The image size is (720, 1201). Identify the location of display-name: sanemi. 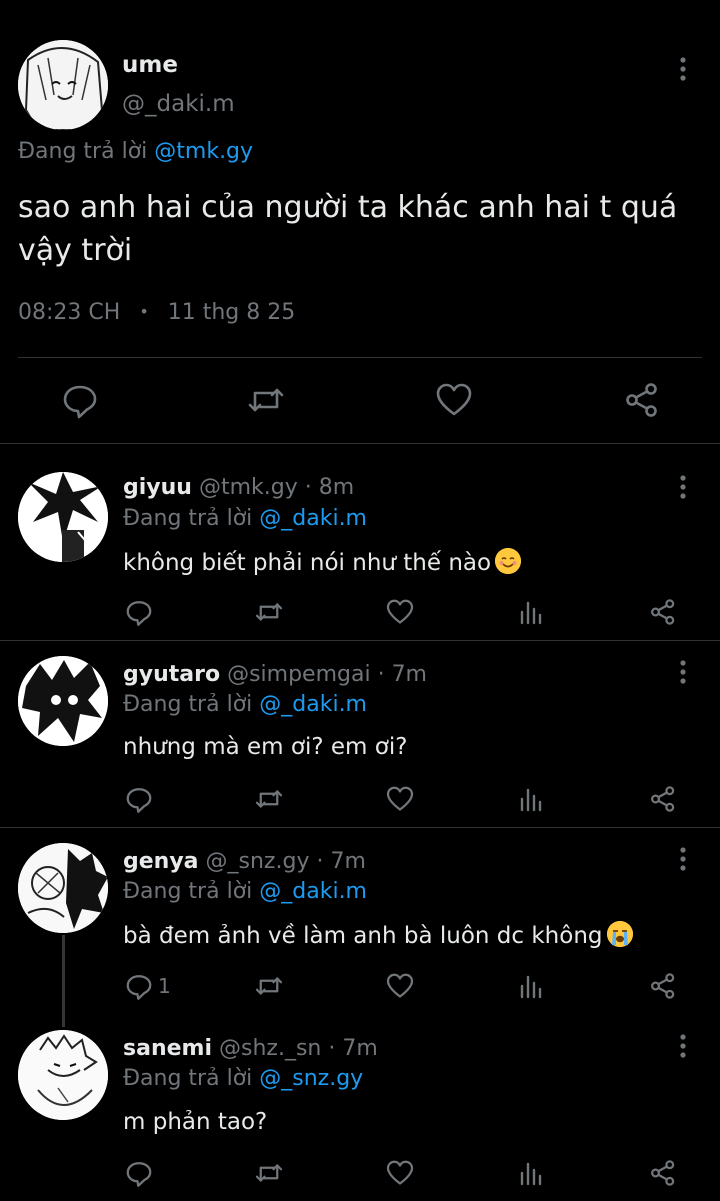
(167, 1048).